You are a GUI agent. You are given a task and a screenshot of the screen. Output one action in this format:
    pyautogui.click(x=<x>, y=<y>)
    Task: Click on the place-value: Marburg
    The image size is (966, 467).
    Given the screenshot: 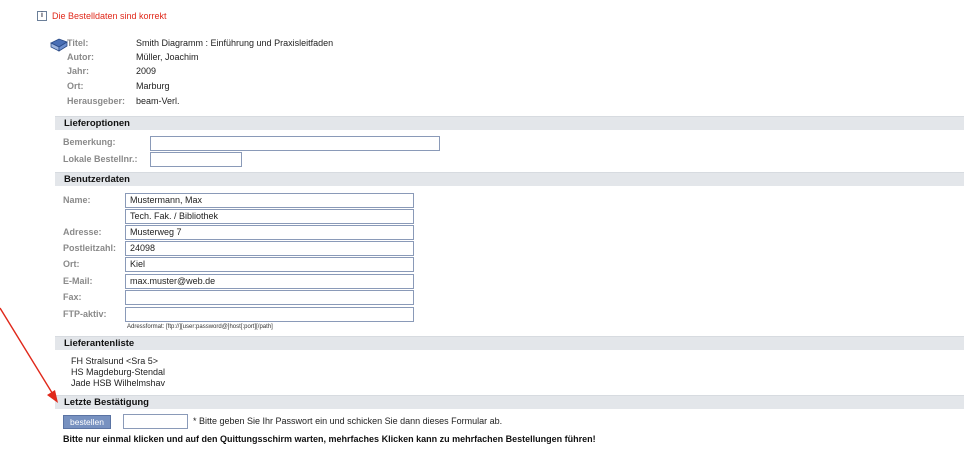 What is the action you would take?
    pyautogui.click(x=153, y=86)
    